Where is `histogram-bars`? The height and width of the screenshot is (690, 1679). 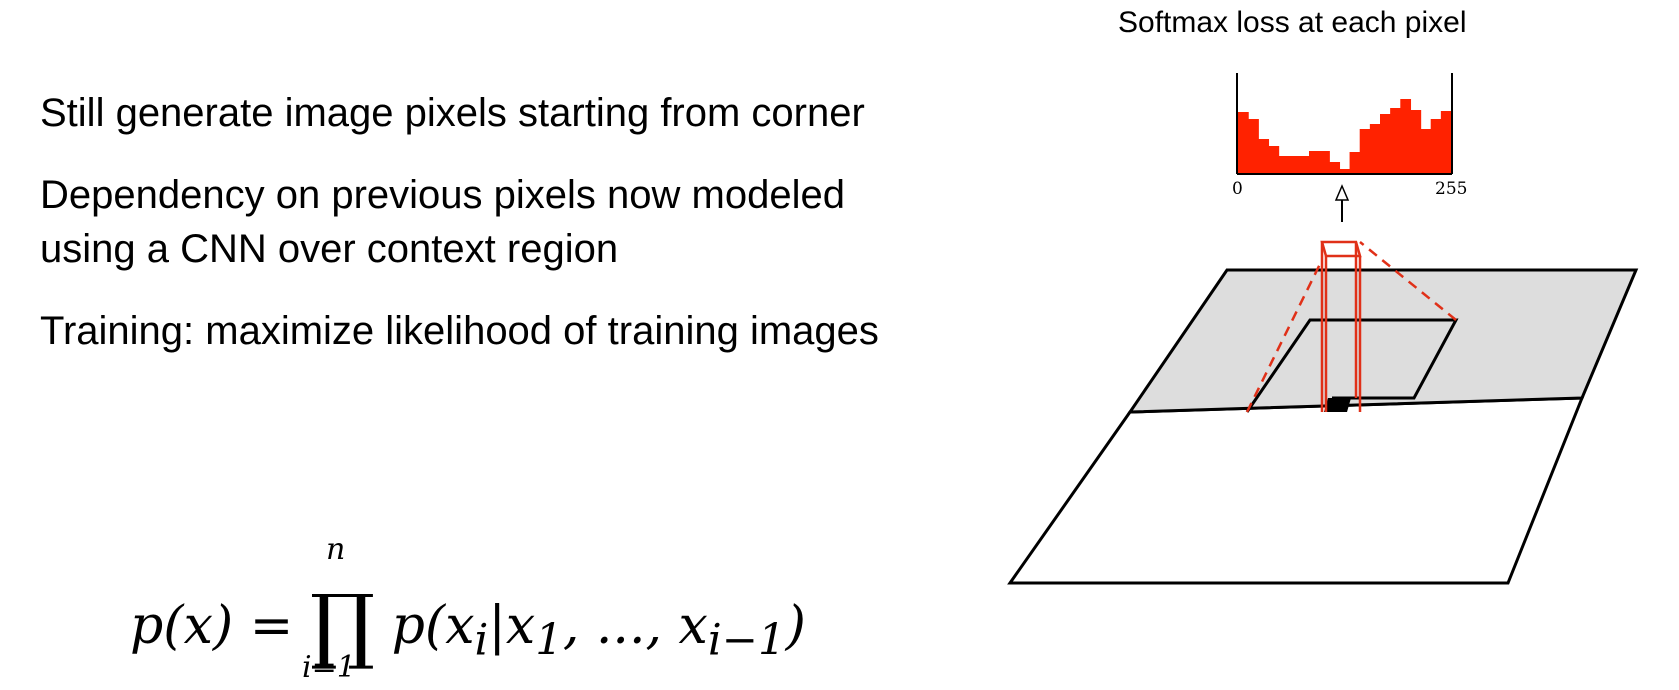 histogram-bars is located at coordinates (1345, 136).